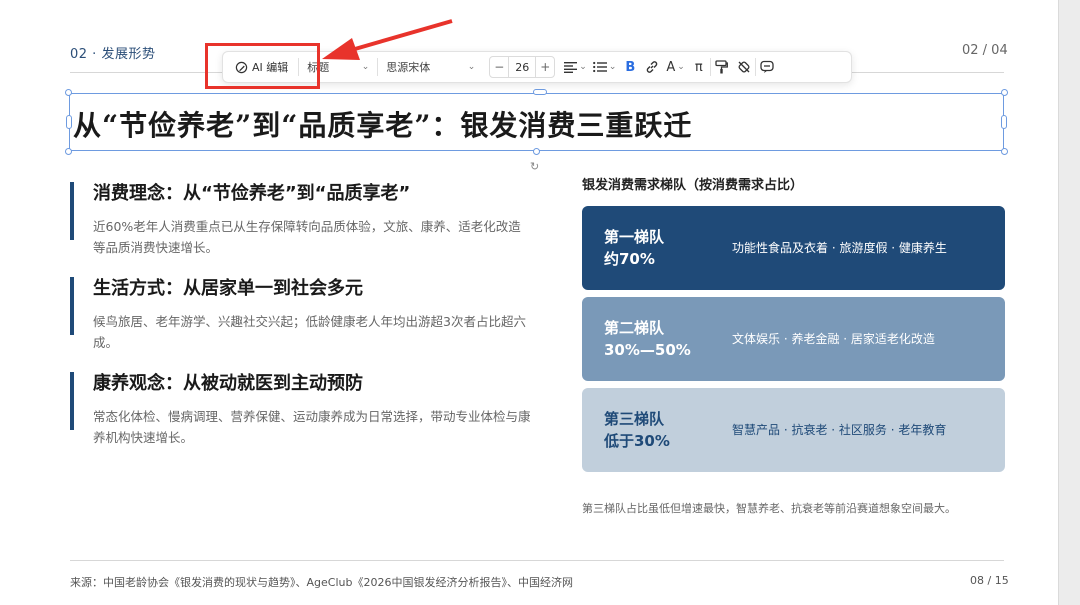 This screenshot has width=1080, height=605. I want to click on tier-name-block: 第二梯队 30%—50%, so click(657, 339).